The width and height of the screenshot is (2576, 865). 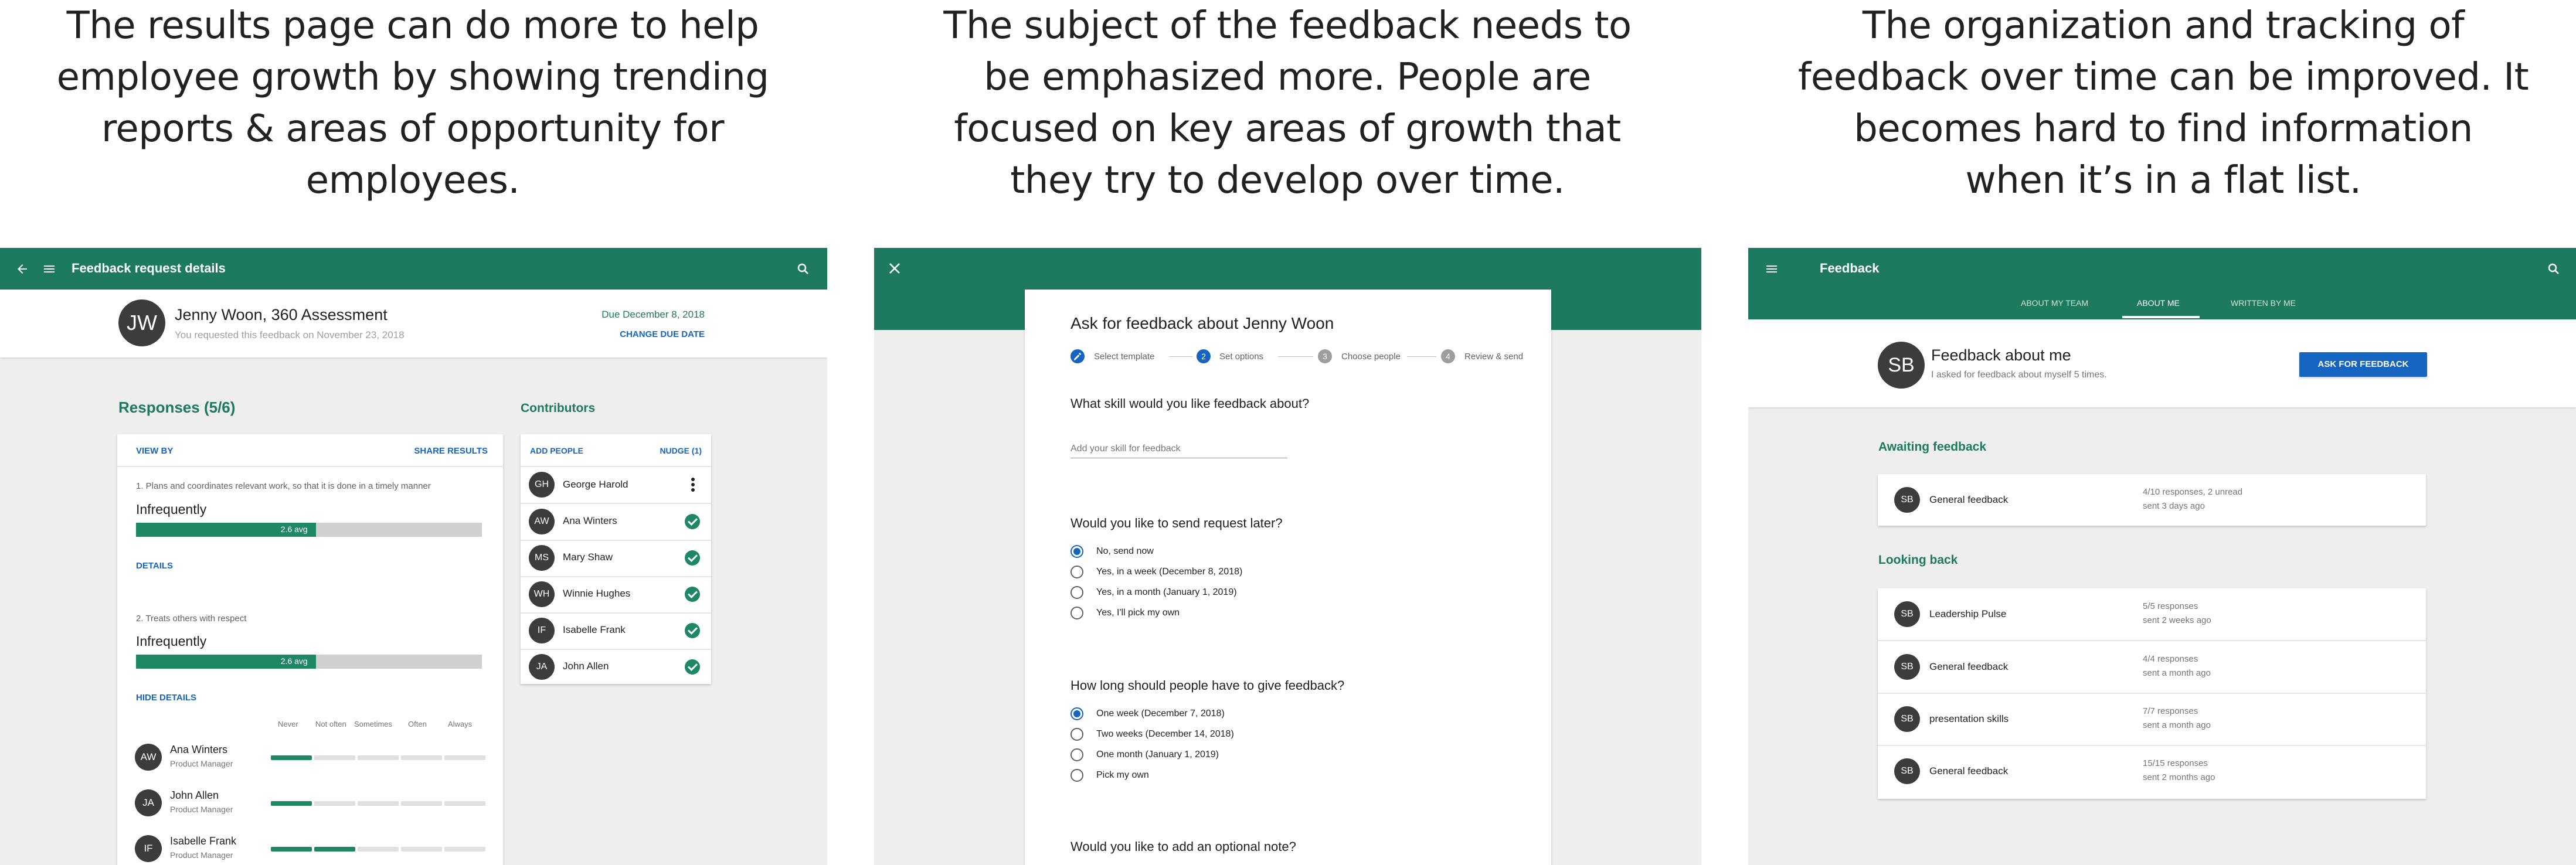 I want to click on avatar: AW, so click(x=149, y=758).